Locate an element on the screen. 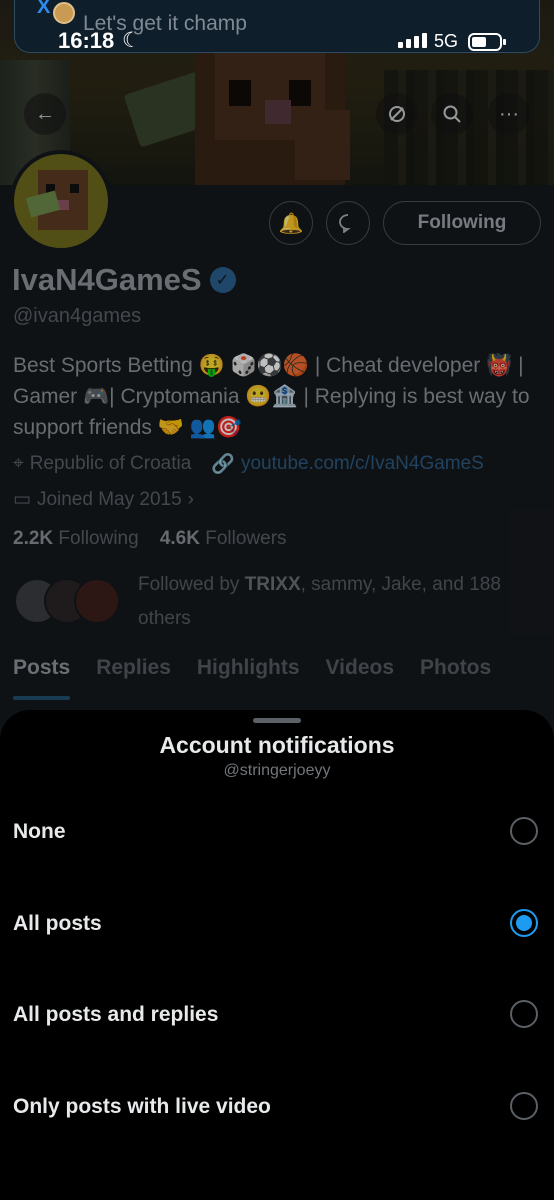 This screenshot has height=1200, width=554. sheet-grabber-handle is located at coordinates (277, 720).